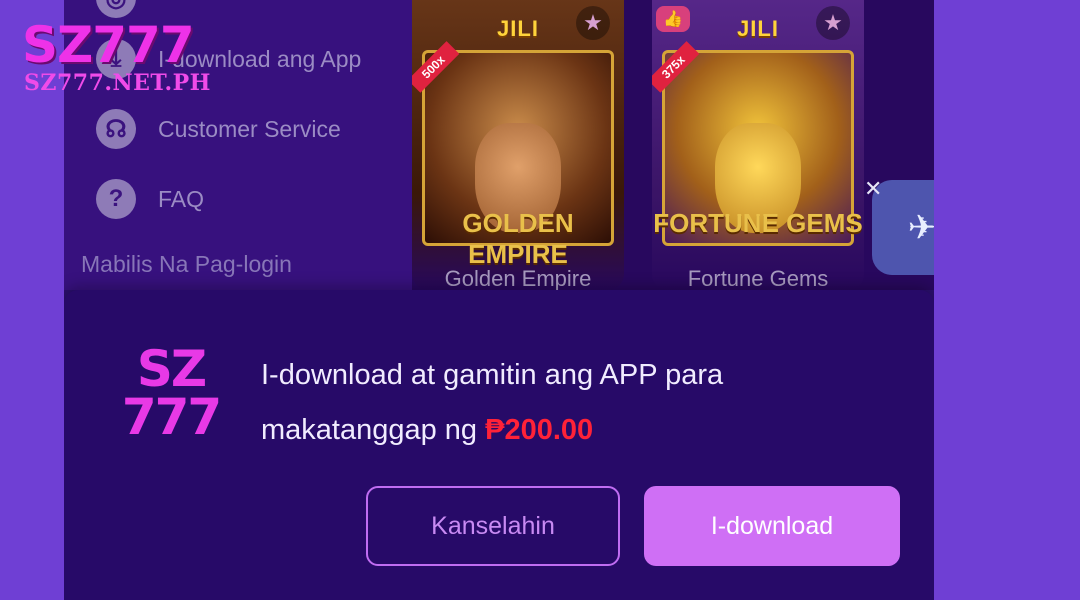  What do you see at coordinates (186, 264) in the screenshot?
I see `quick-login-heading: Mabilis Na Pag-login` at bounding box center [186, 264].